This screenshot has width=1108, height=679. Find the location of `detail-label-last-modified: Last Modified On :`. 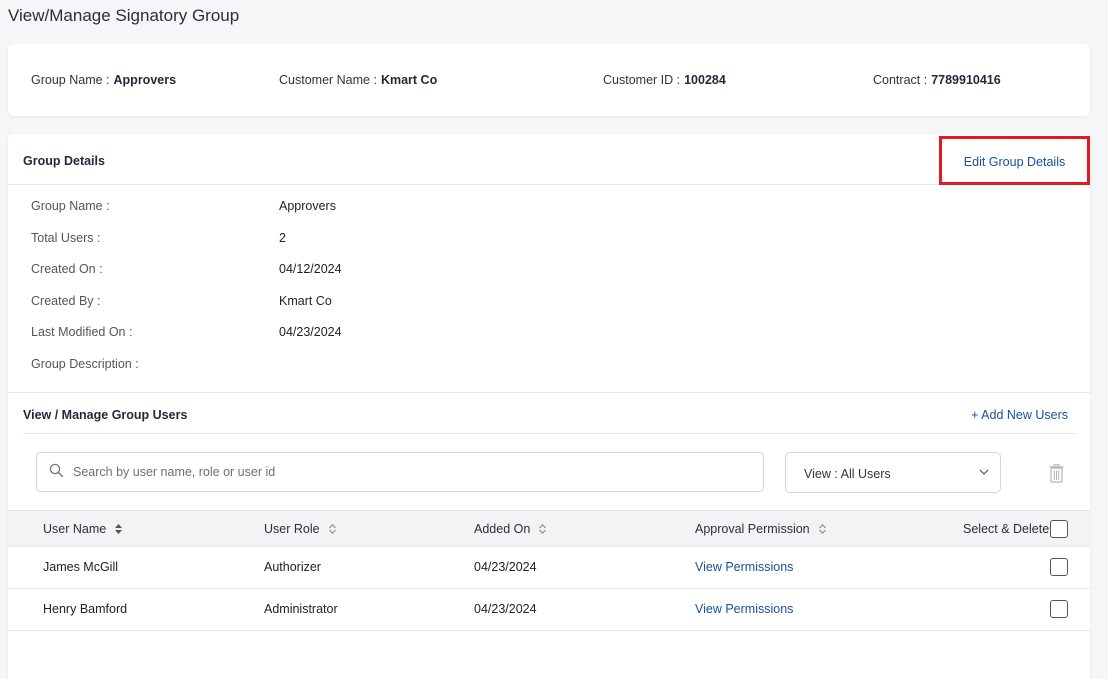

detail-label-last-modified: Last Modified On : is located at coordinates (82, 332).